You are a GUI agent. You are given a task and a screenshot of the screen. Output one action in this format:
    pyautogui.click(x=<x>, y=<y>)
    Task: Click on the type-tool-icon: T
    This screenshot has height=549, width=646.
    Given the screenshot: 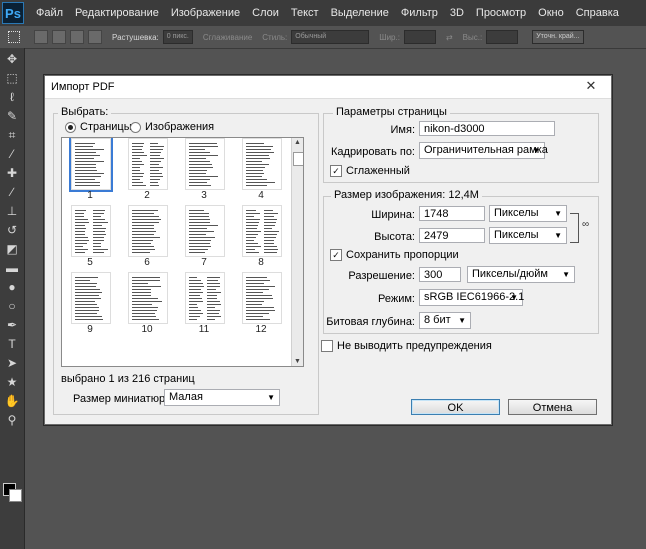 What is the action you would take?
    pyautogui.click(x=12, y=344)
    